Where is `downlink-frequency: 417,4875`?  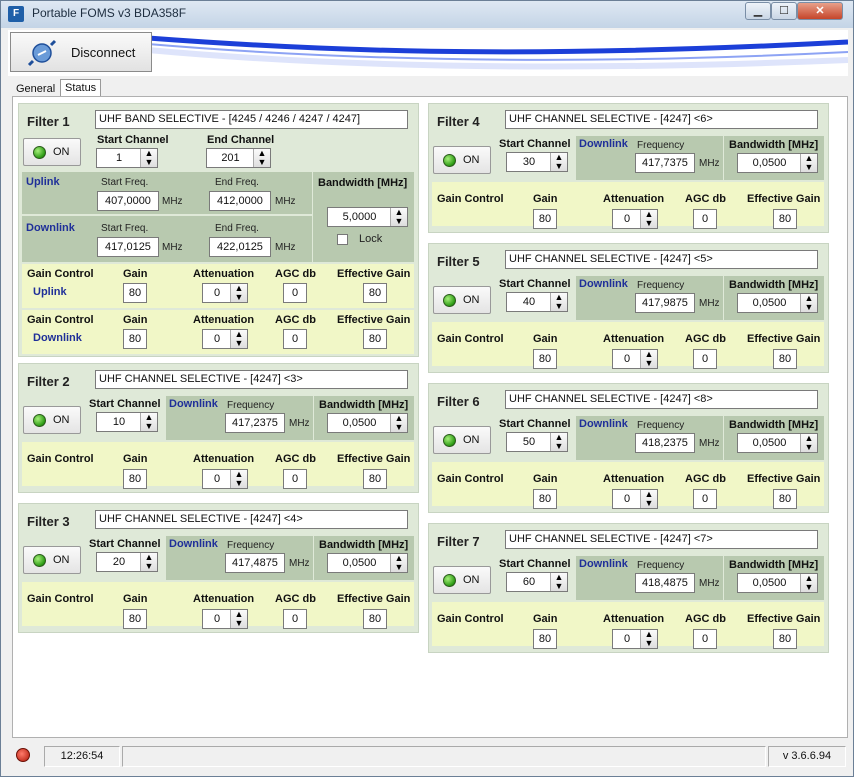 downlink-frequency: 417,4875 is located at coordinates (255, 563).